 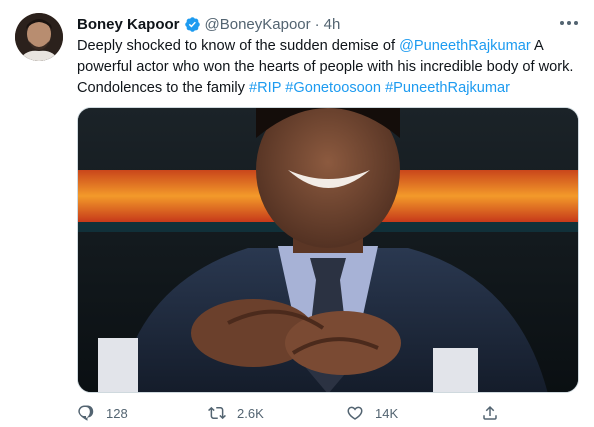 What do you see at coordinates (236, 413) in the screenshot?
I see `retweet-button: 2.6K` at bounding box center [236, 413].